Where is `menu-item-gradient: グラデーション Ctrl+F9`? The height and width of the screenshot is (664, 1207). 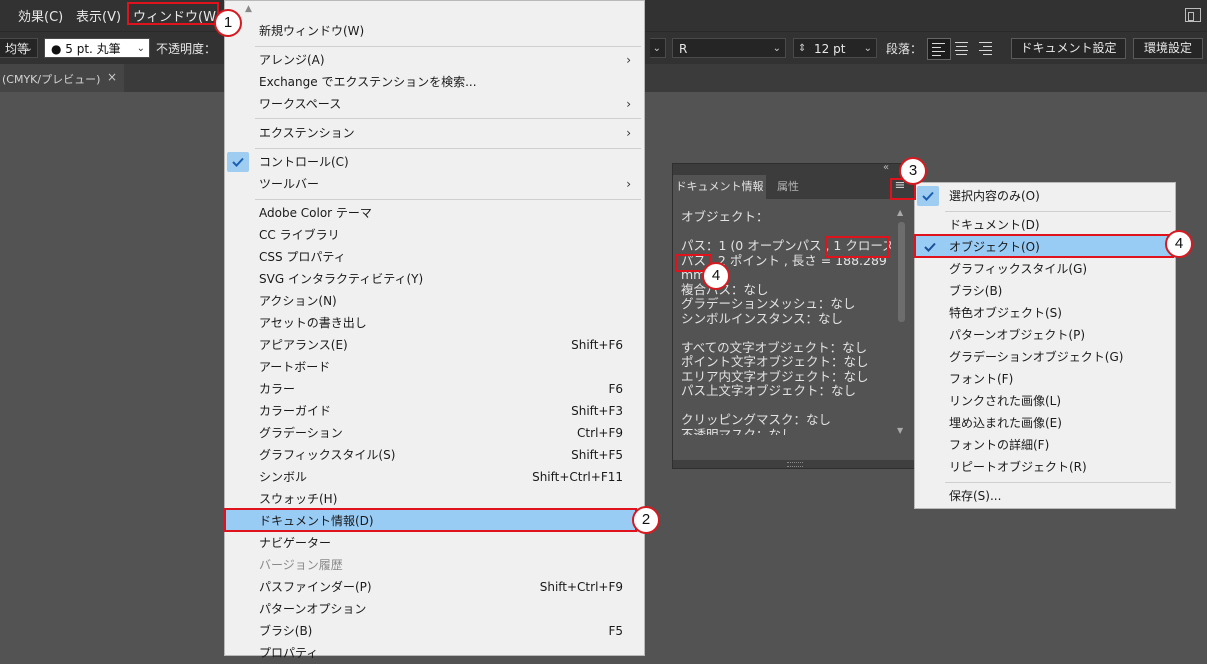 menu-item-gradient: グラデーション Ctrl+F9 is located at coordinates (450, 433).